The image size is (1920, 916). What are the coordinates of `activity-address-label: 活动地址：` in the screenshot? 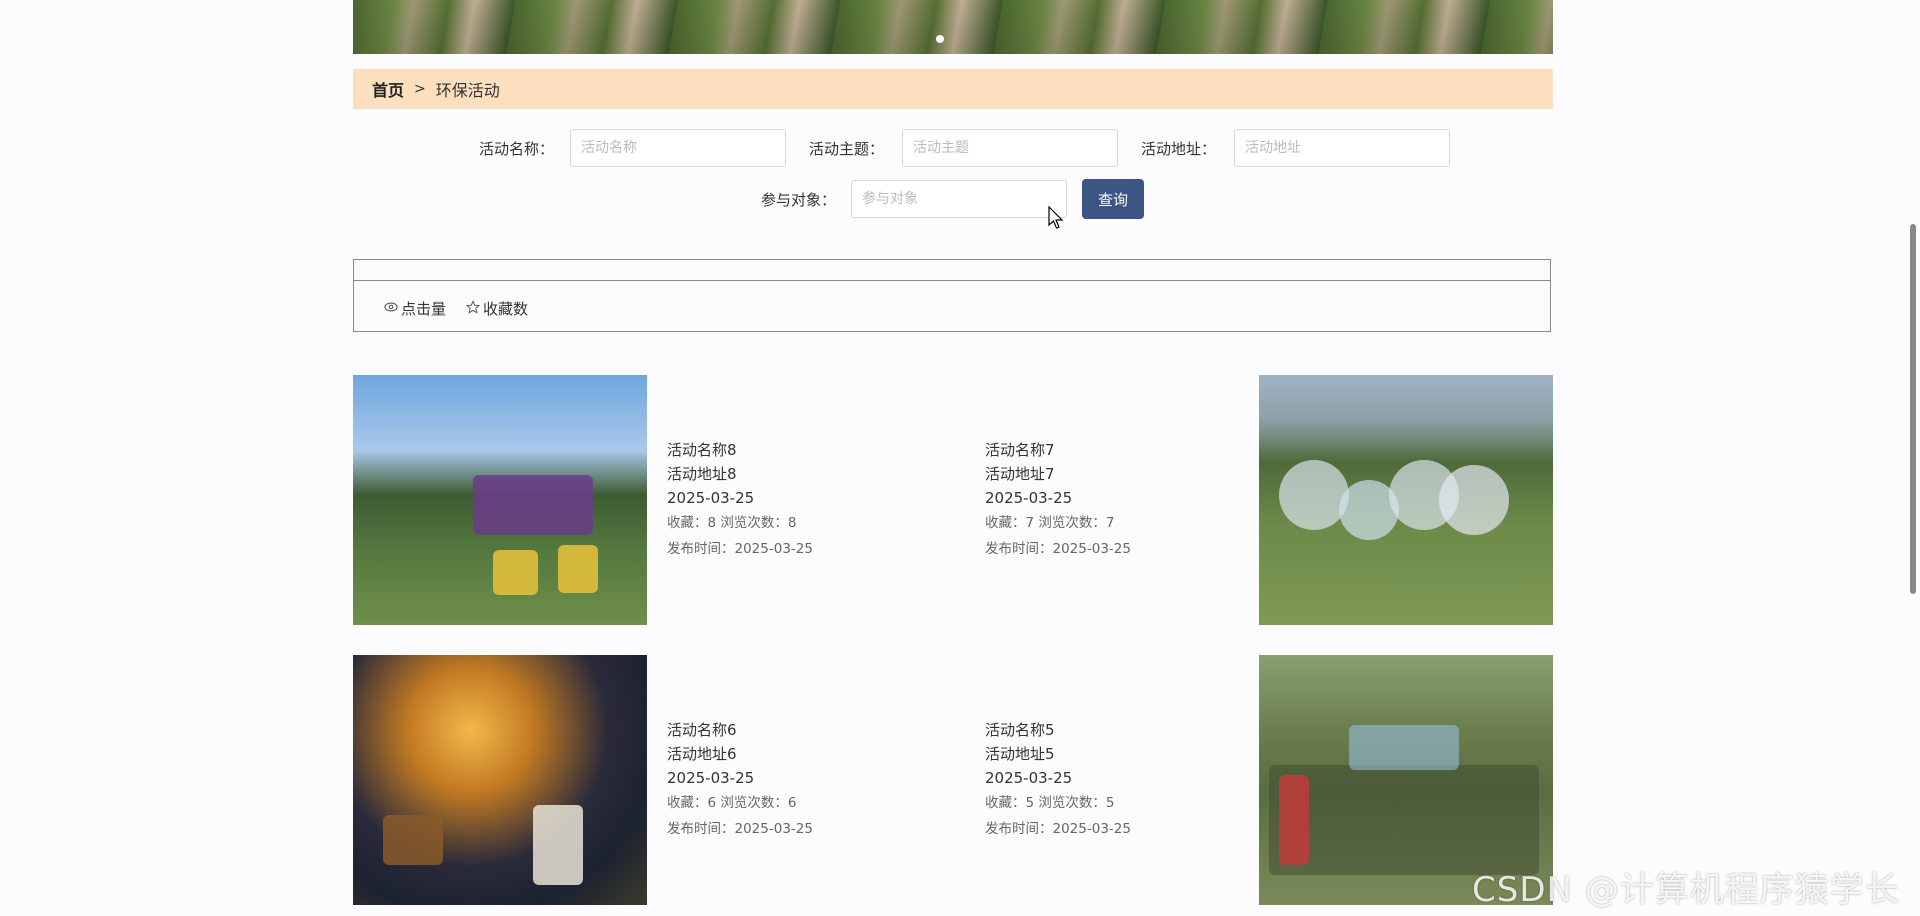 It's located at (1178, 148).